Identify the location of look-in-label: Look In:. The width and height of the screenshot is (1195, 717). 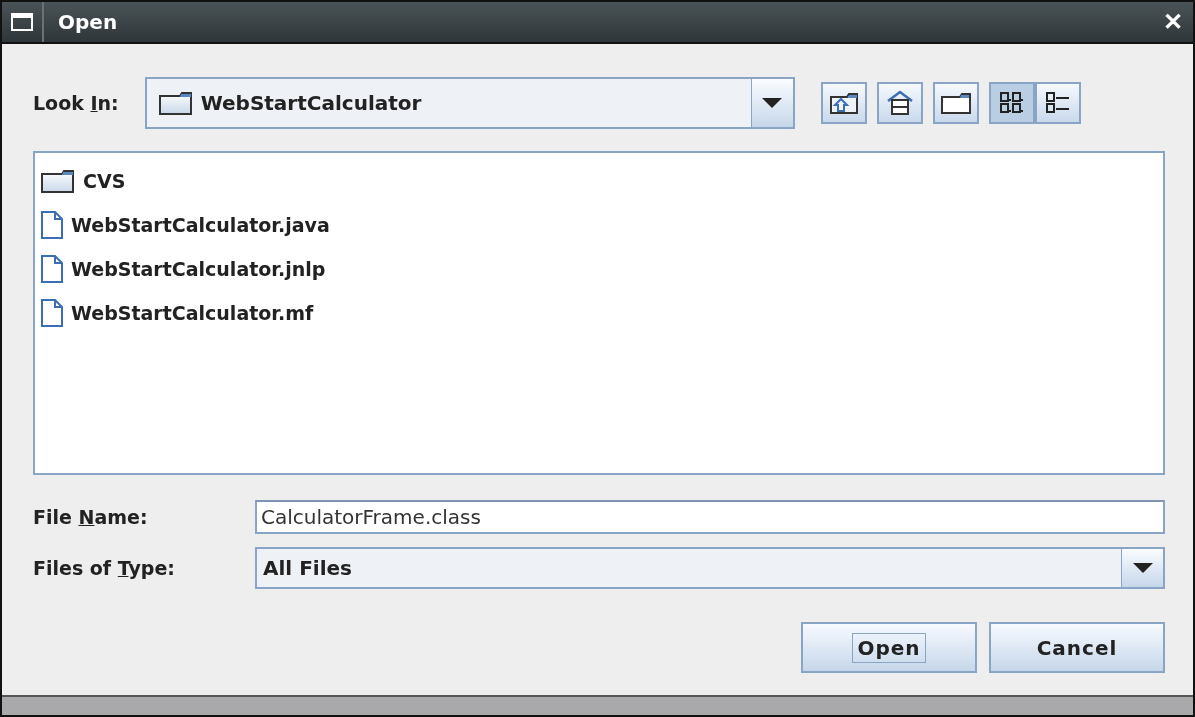
(76, 103).